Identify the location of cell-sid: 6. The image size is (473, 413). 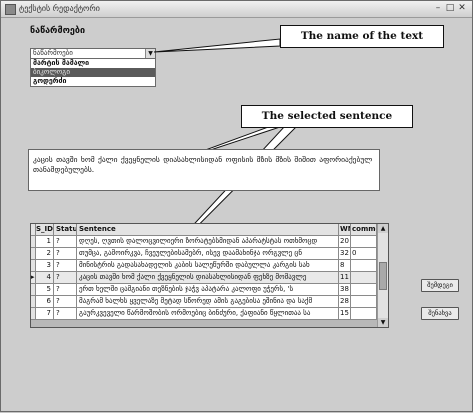
(45, 302).